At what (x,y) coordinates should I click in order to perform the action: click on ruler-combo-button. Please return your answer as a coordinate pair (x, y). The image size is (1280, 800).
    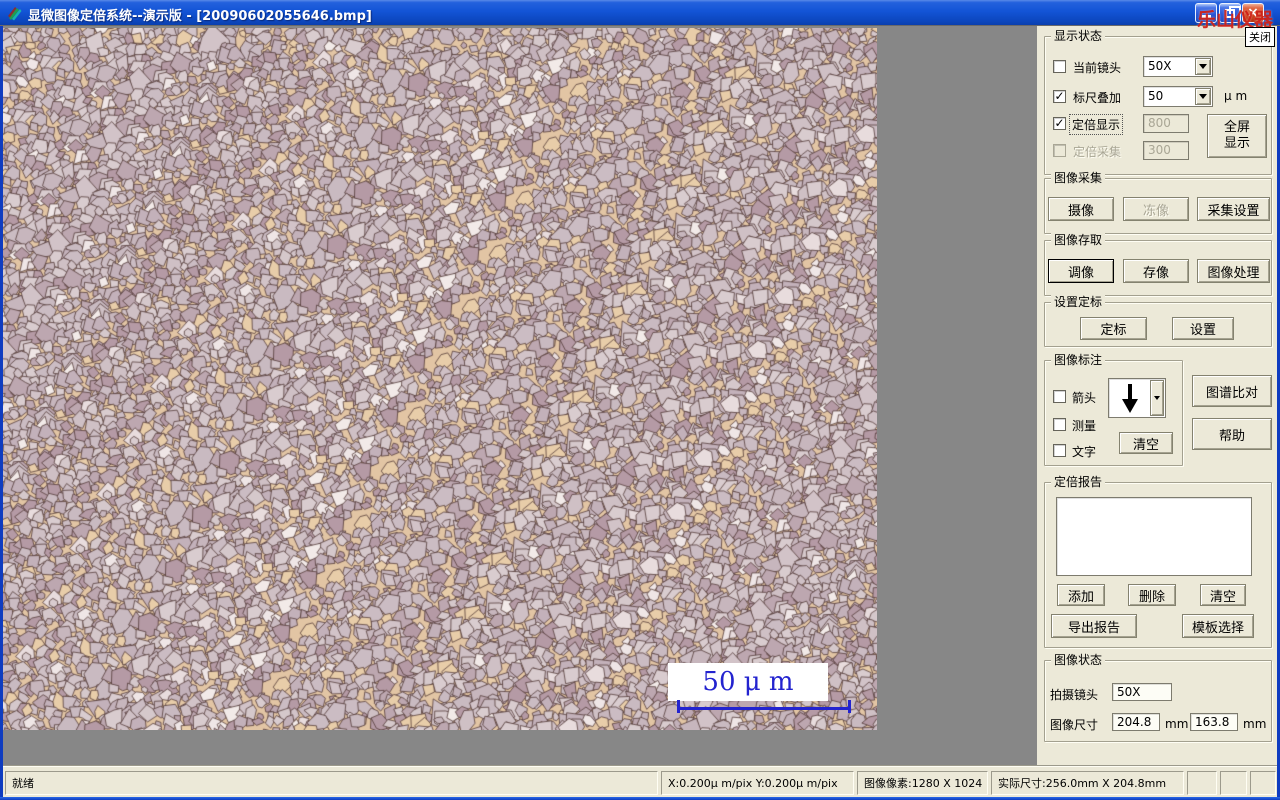
    Looking at the image, I should click on (1203, 96).